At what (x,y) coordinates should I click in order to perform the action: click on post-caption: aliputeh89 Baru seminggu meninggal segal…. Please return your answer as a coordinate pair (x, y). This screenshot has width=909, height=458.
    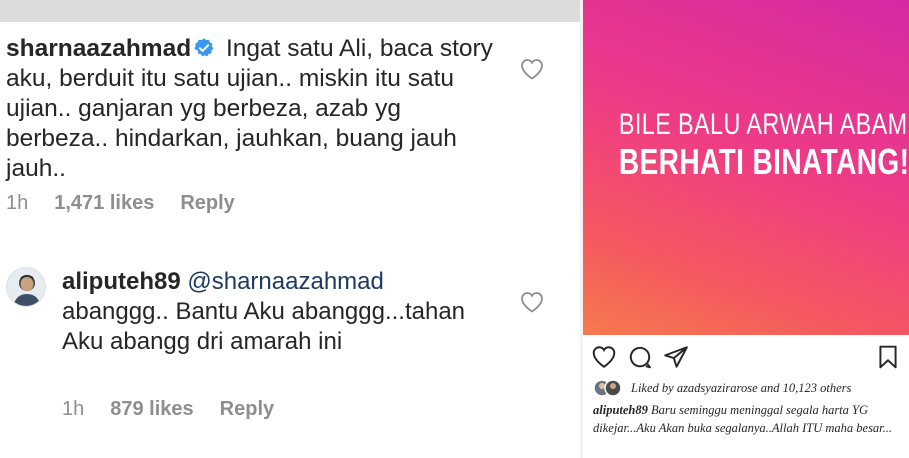
    Looking at the image, I should click on (748, 419).